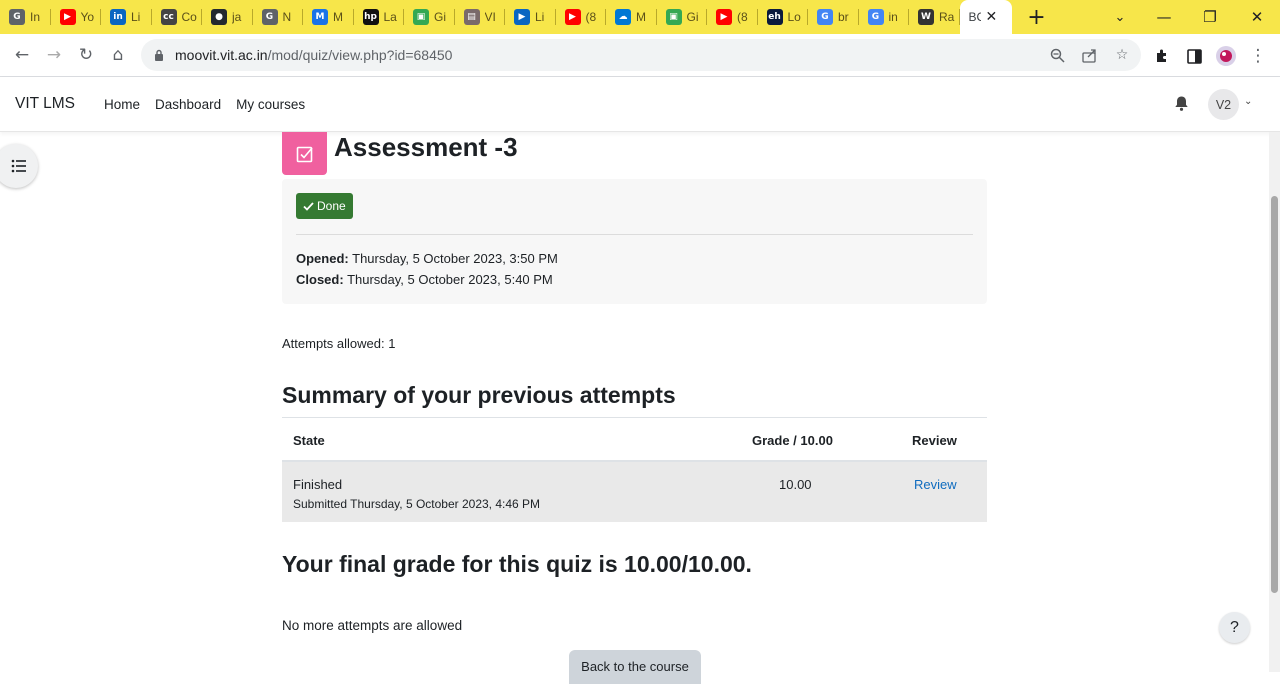 The width and height of the screenshot is (1280, 684). I want to click on tab-favicon-icon: in, so click(118, 17).